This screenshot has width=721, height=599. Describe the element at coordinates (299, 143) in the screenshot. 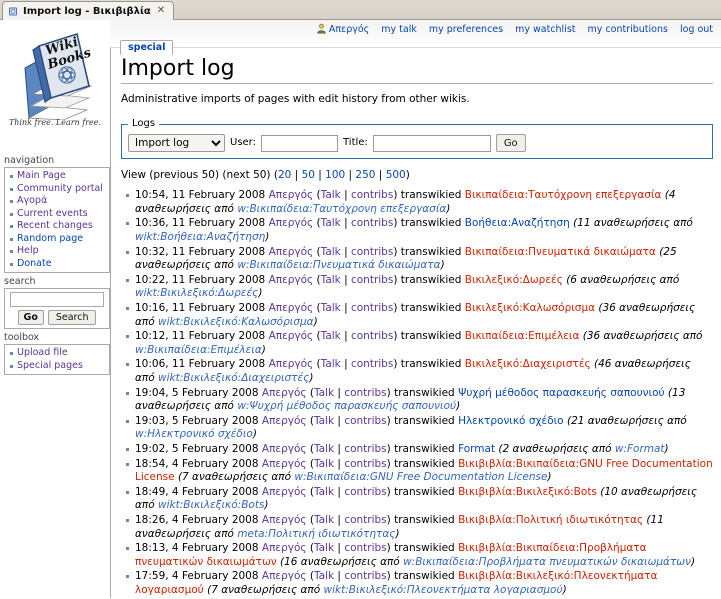

I see `user-filter-input` at that location.